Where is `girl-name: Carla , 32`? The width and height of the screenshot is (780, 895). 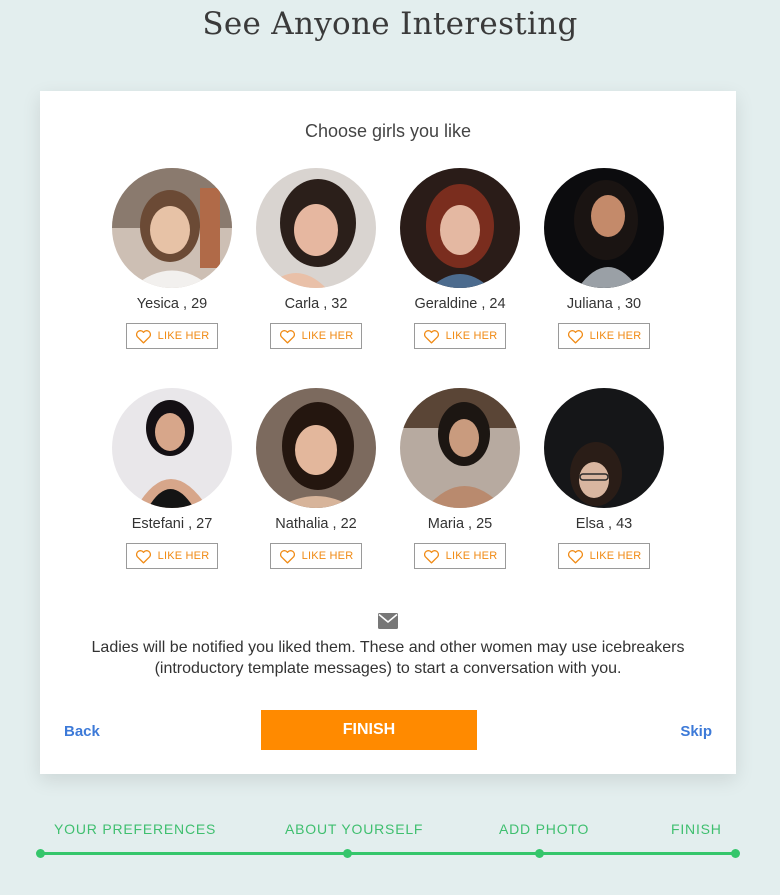 girl-name: Carla , 32 is located at coordinates (316, 304).